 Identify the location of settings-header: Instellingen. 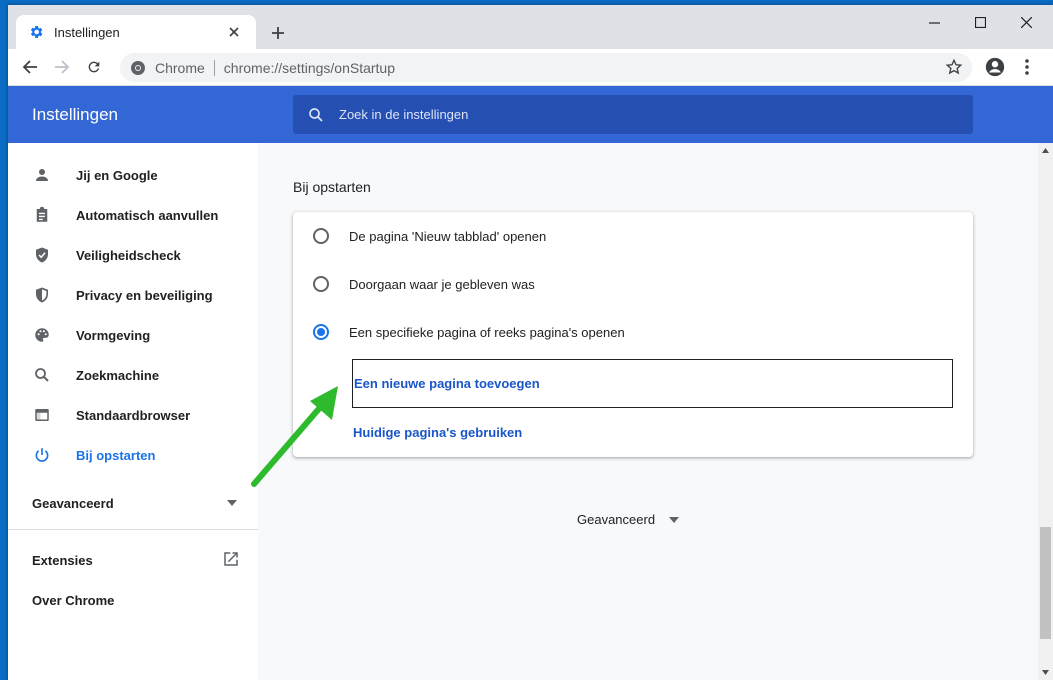
(530, 114).